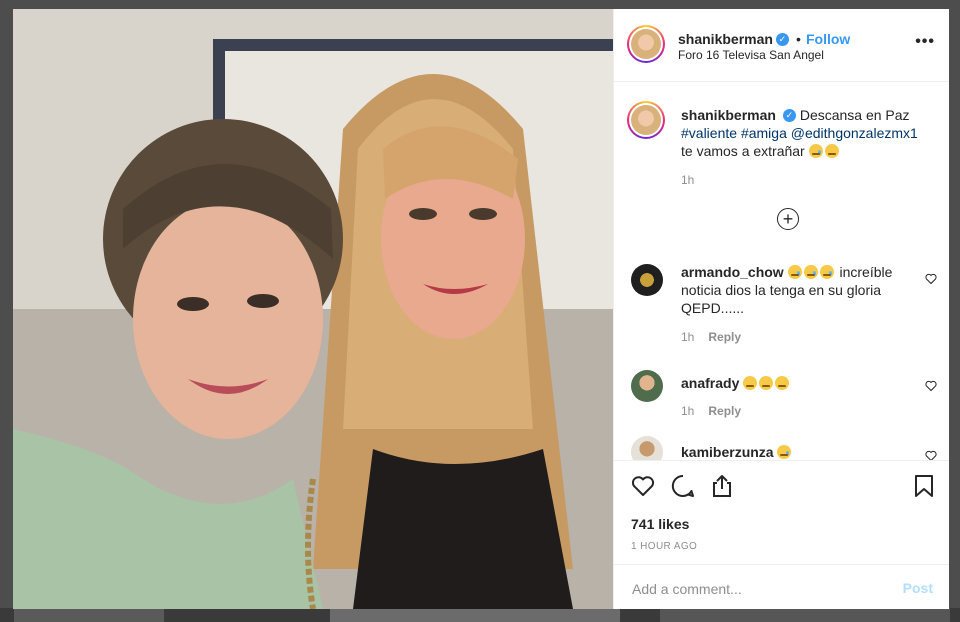 The height and width of the screenshot is (622, 960). I want to click on comment-username: anafrady, so click(710, 383).